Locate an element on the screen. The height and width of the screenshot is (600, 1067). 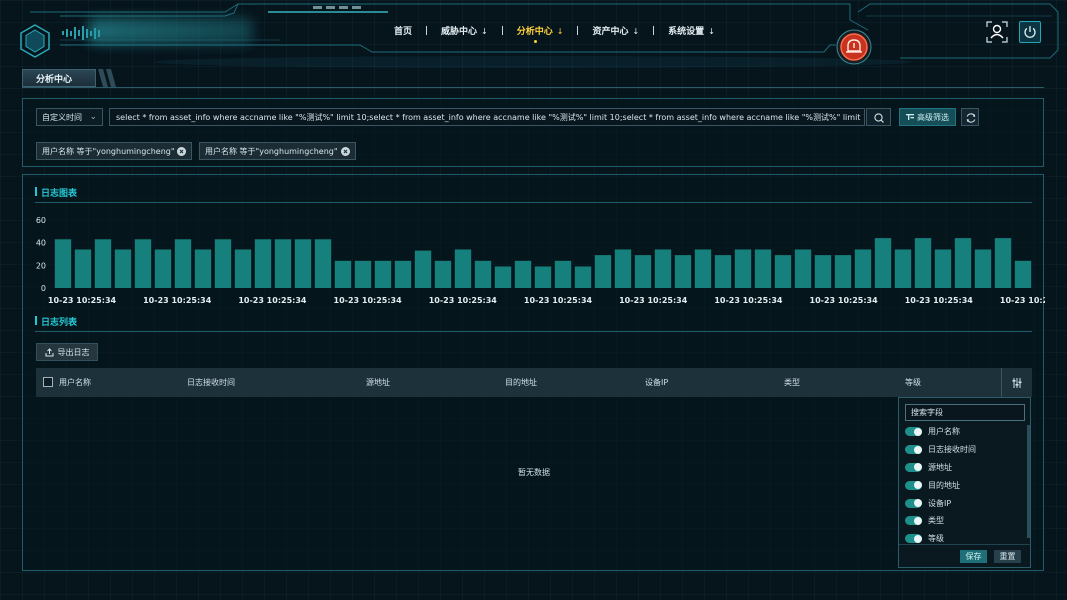
advanced-filter-button: 高级筛选 is located at coordinates (927, 117).